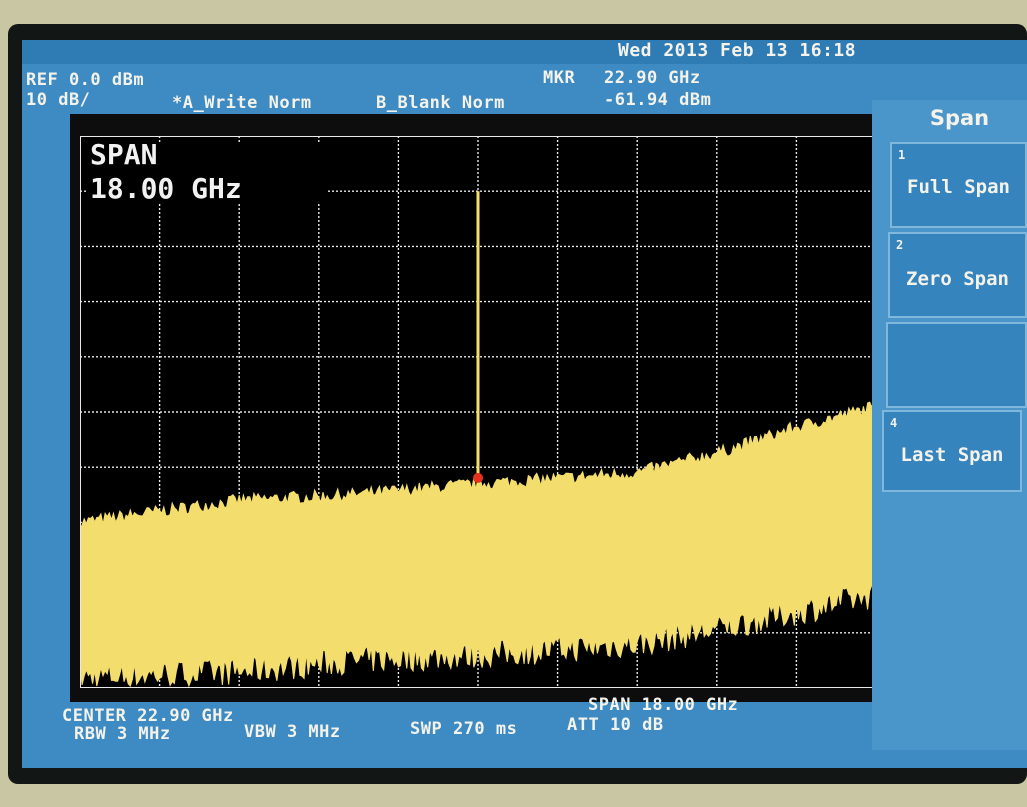 Image resolution: width=1027 pixels, height=807 pixels. What do you see at coordinates (902, 155) in the screenshot?
I see `softkey-number: 1` at bounding box center [902, 155].